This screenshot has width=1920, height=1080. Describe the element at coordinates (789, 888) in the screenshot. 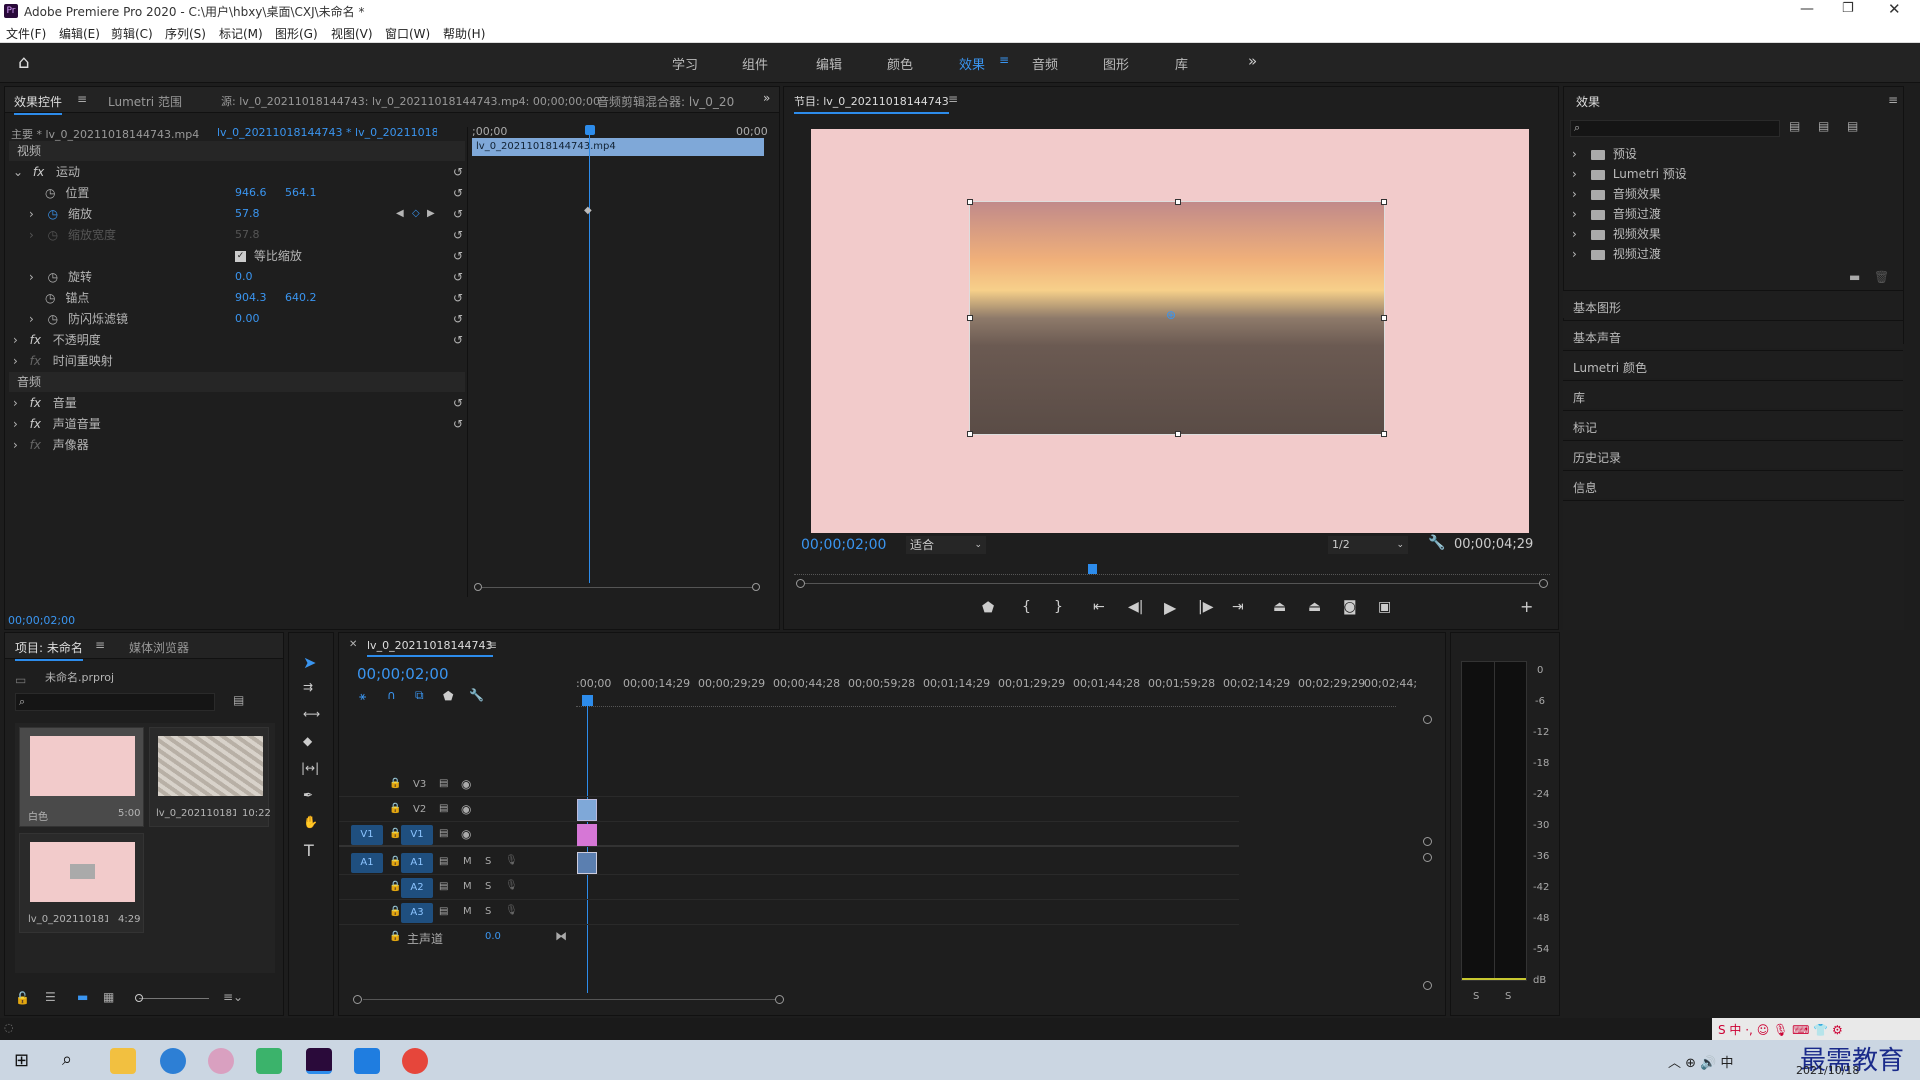

I see `audio-track-a2: 🔒 A2 ▤ M S 🎙` at that location.